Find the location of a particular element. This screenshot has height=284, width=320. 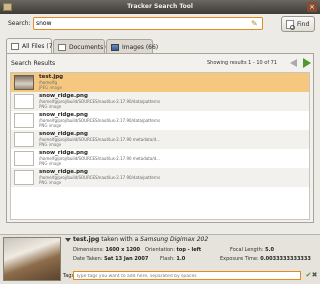

date-taken-label: Date Taken: is located at coordinates (88, 259).